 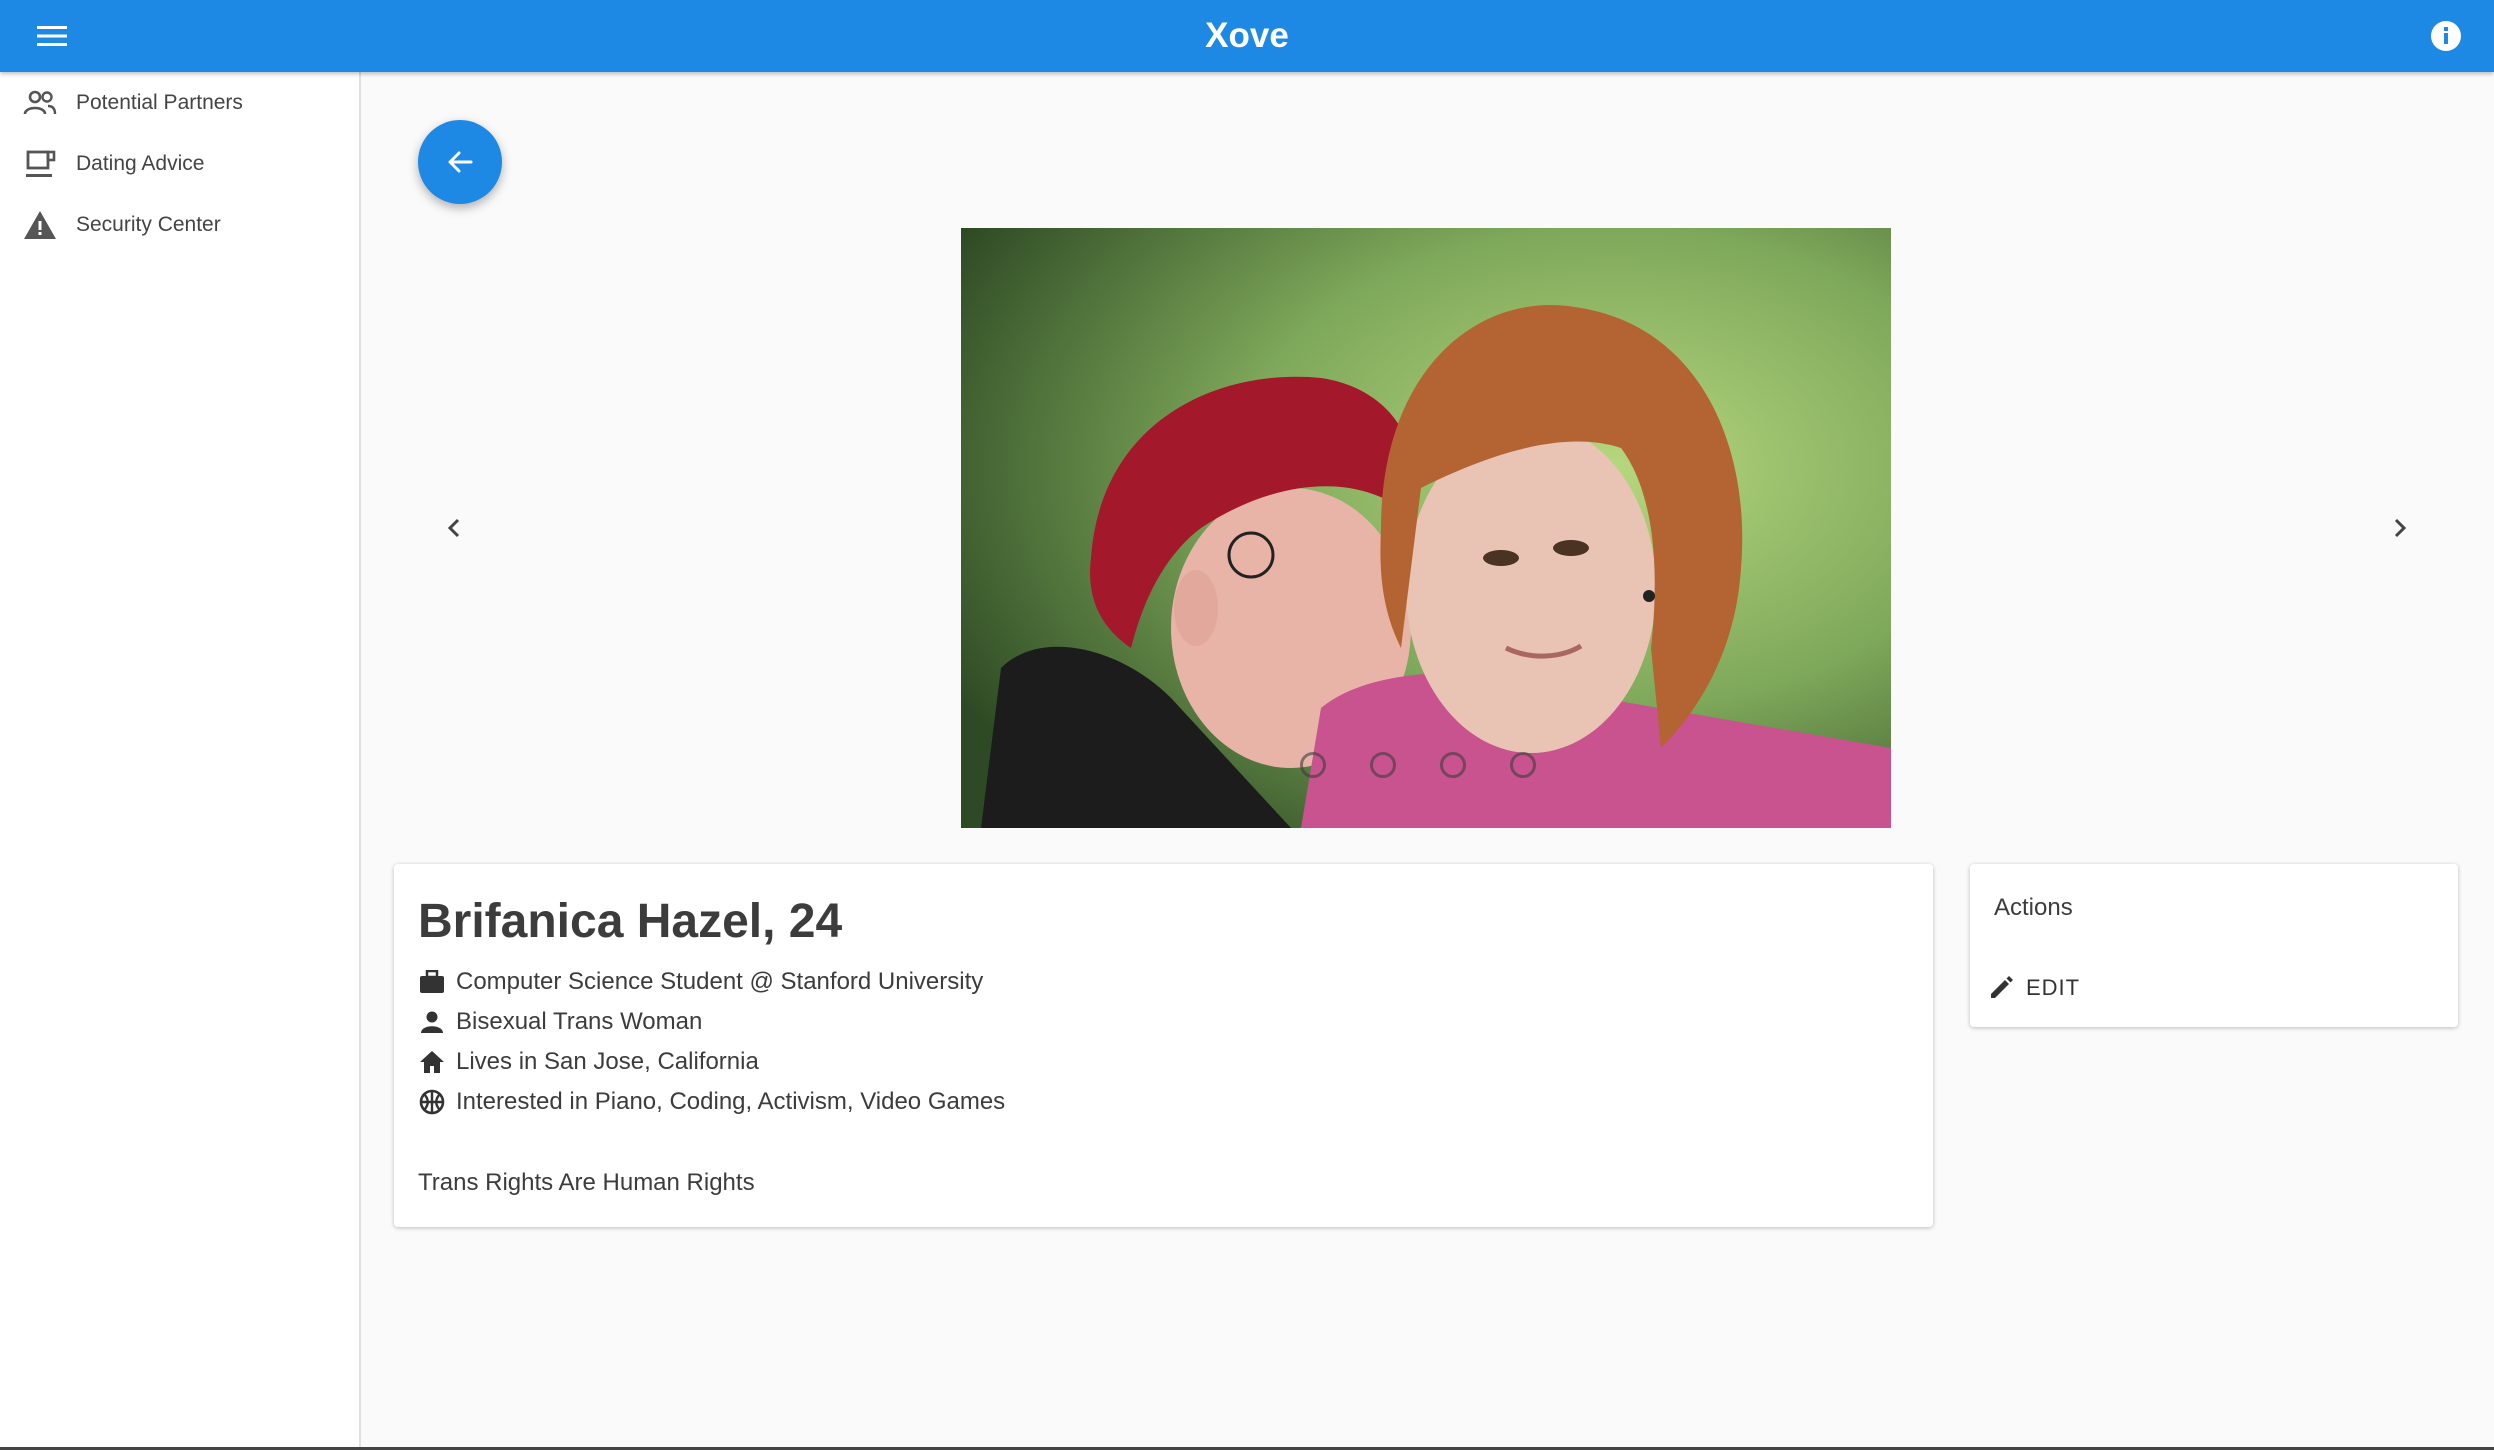 I want to click on actions-heading: Actions, so click(x=2033, y=907).